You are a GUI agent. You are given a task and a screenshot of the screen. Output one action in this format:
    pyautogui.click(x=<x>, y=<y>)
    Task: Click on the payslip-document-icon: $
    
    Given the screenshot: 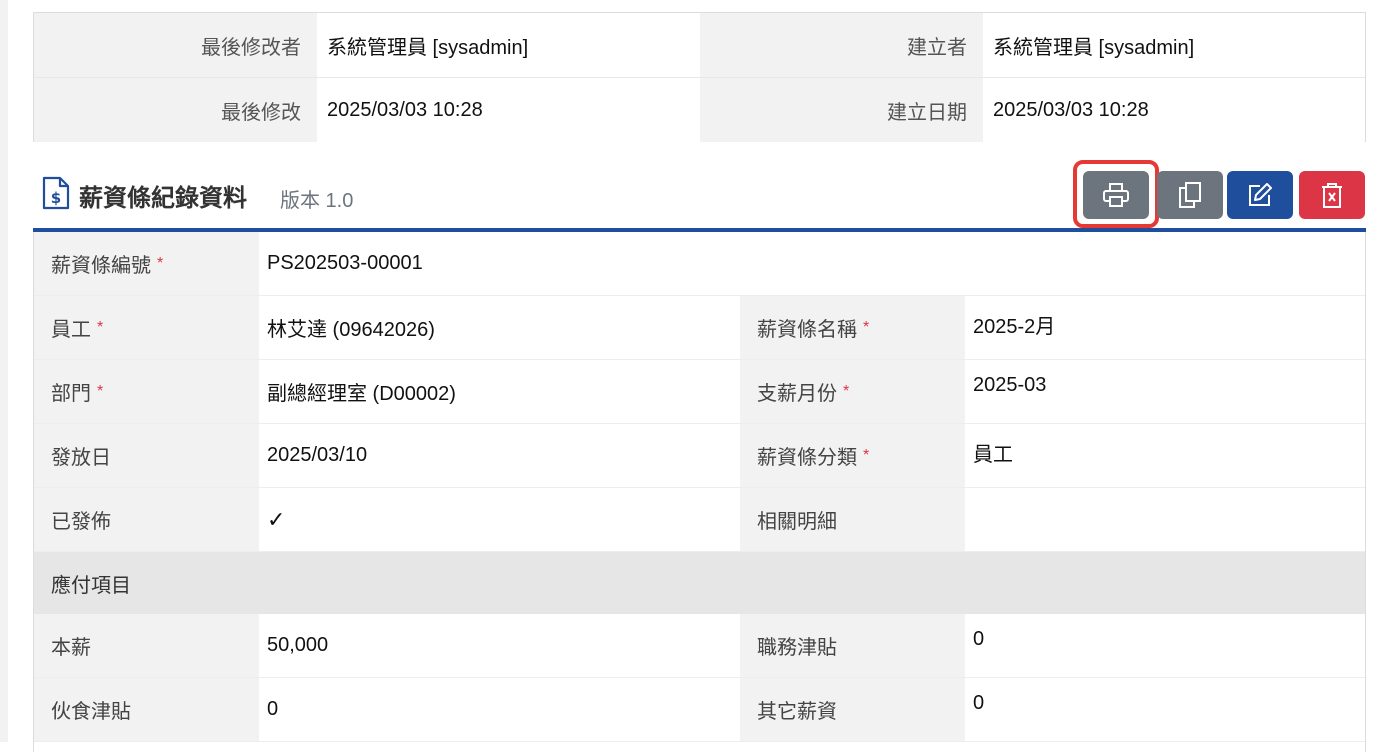 What is the action you would take?
    pyautogui.click(x=56, y=193)
    